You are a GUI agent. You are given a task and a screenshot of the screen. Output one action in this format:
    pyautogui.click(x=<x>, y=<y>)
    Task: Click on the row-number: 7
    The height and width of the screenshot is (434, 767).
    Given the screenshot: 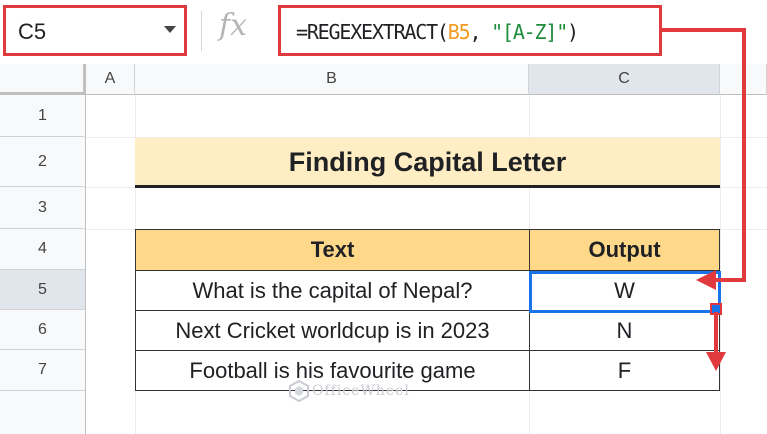 What is the action you would take?
    pyautogui.click(x=42, y=369)
    